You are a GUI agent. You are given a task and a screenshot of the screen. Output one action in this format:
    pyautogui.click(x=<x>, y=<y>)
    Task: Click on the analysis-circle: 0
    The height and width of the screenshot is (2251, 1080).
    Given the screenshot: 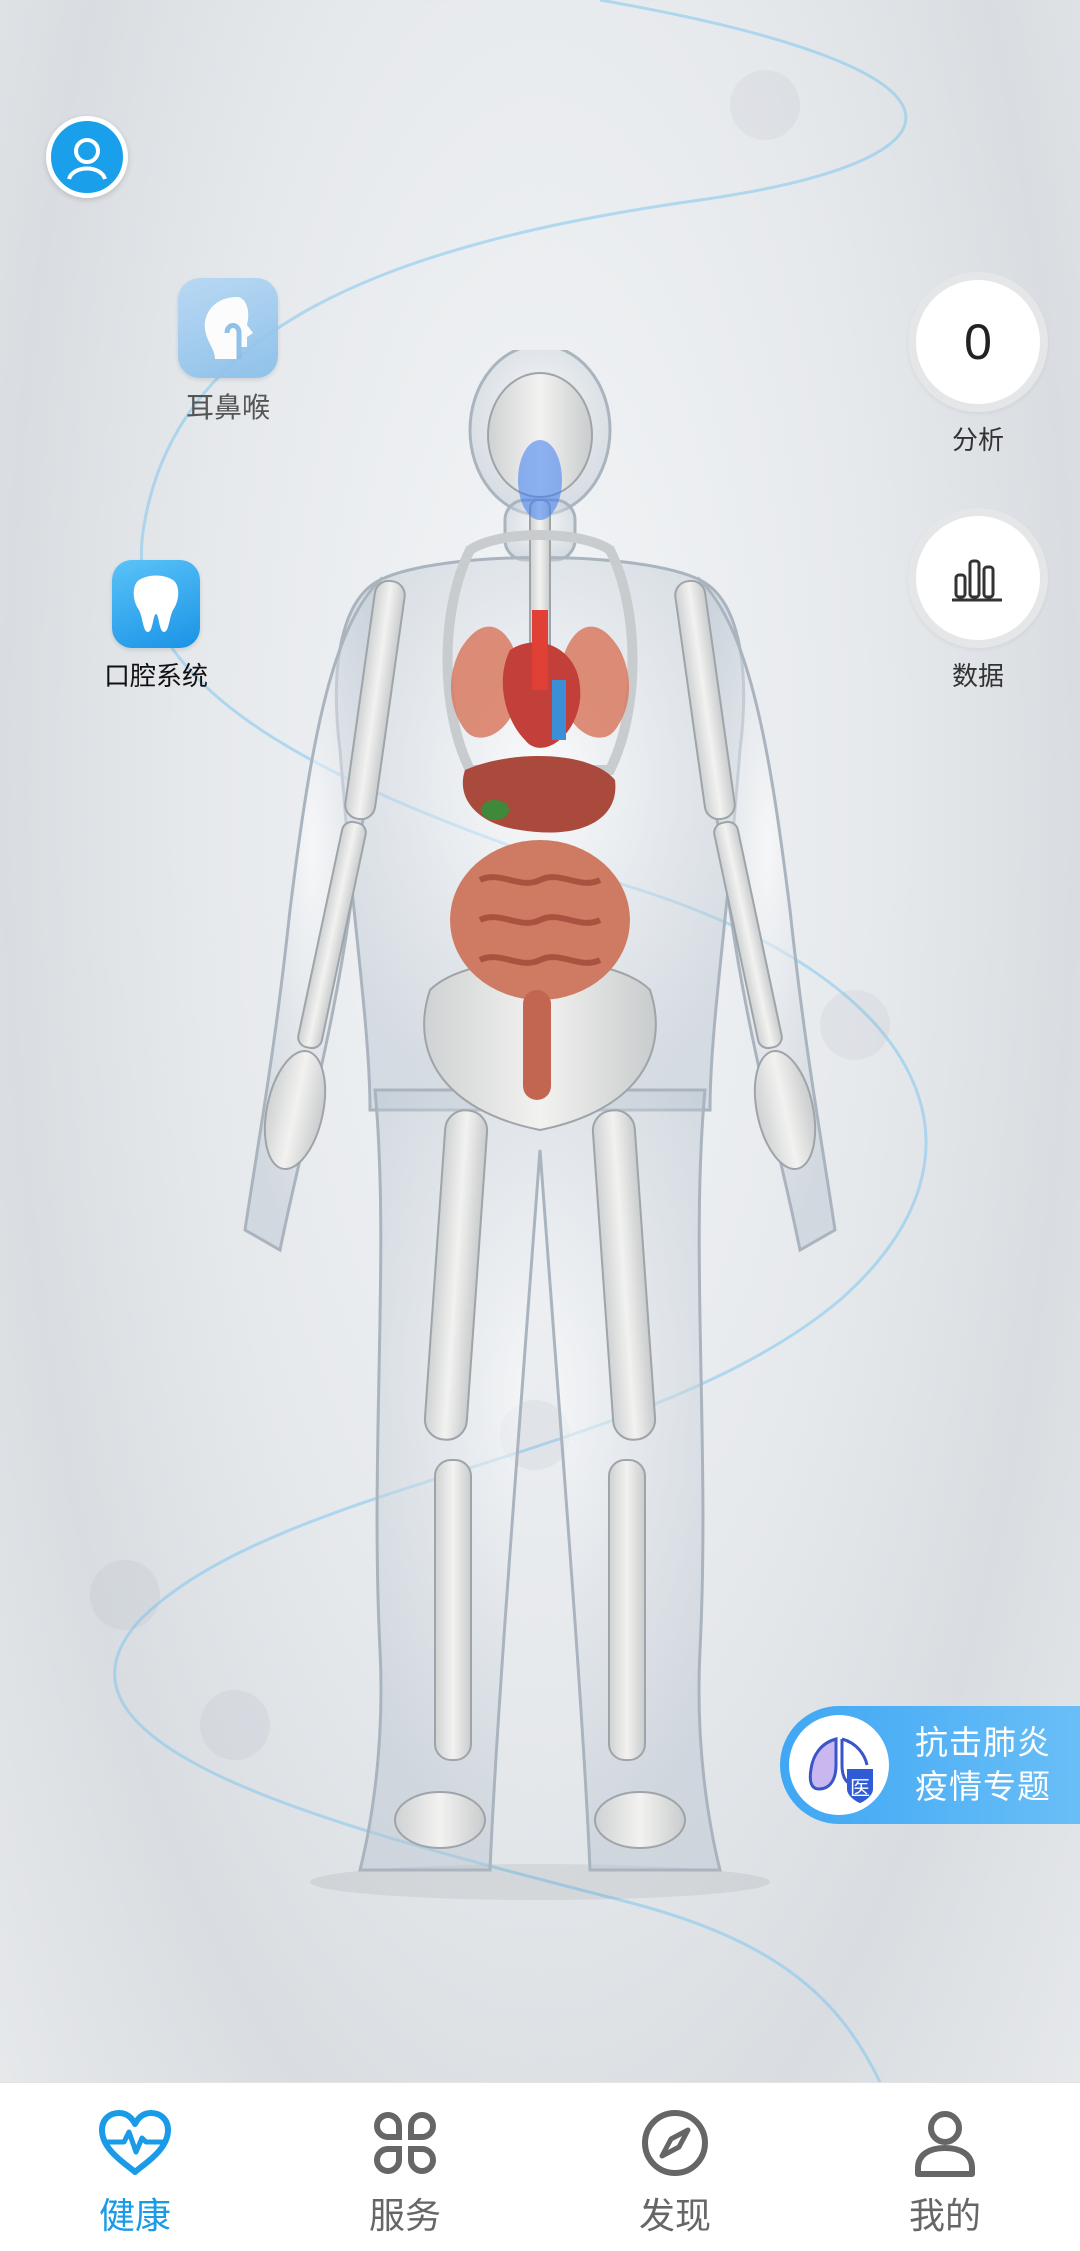 What is the action you would take?
    pyautogui.click(x=978, y=342)
    